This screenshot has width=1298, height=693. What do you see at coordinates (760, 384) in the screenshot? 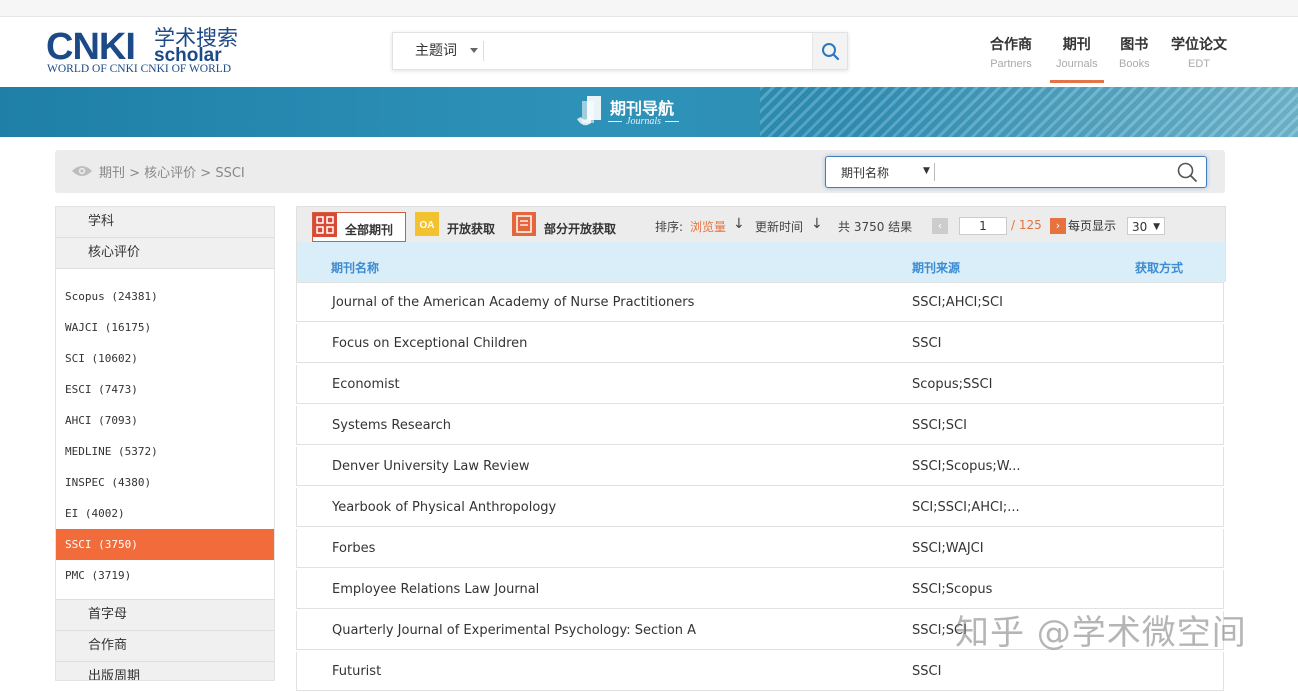
I see `table-row: Economist Scopus;SSCI` at bounding box center [760, 384].